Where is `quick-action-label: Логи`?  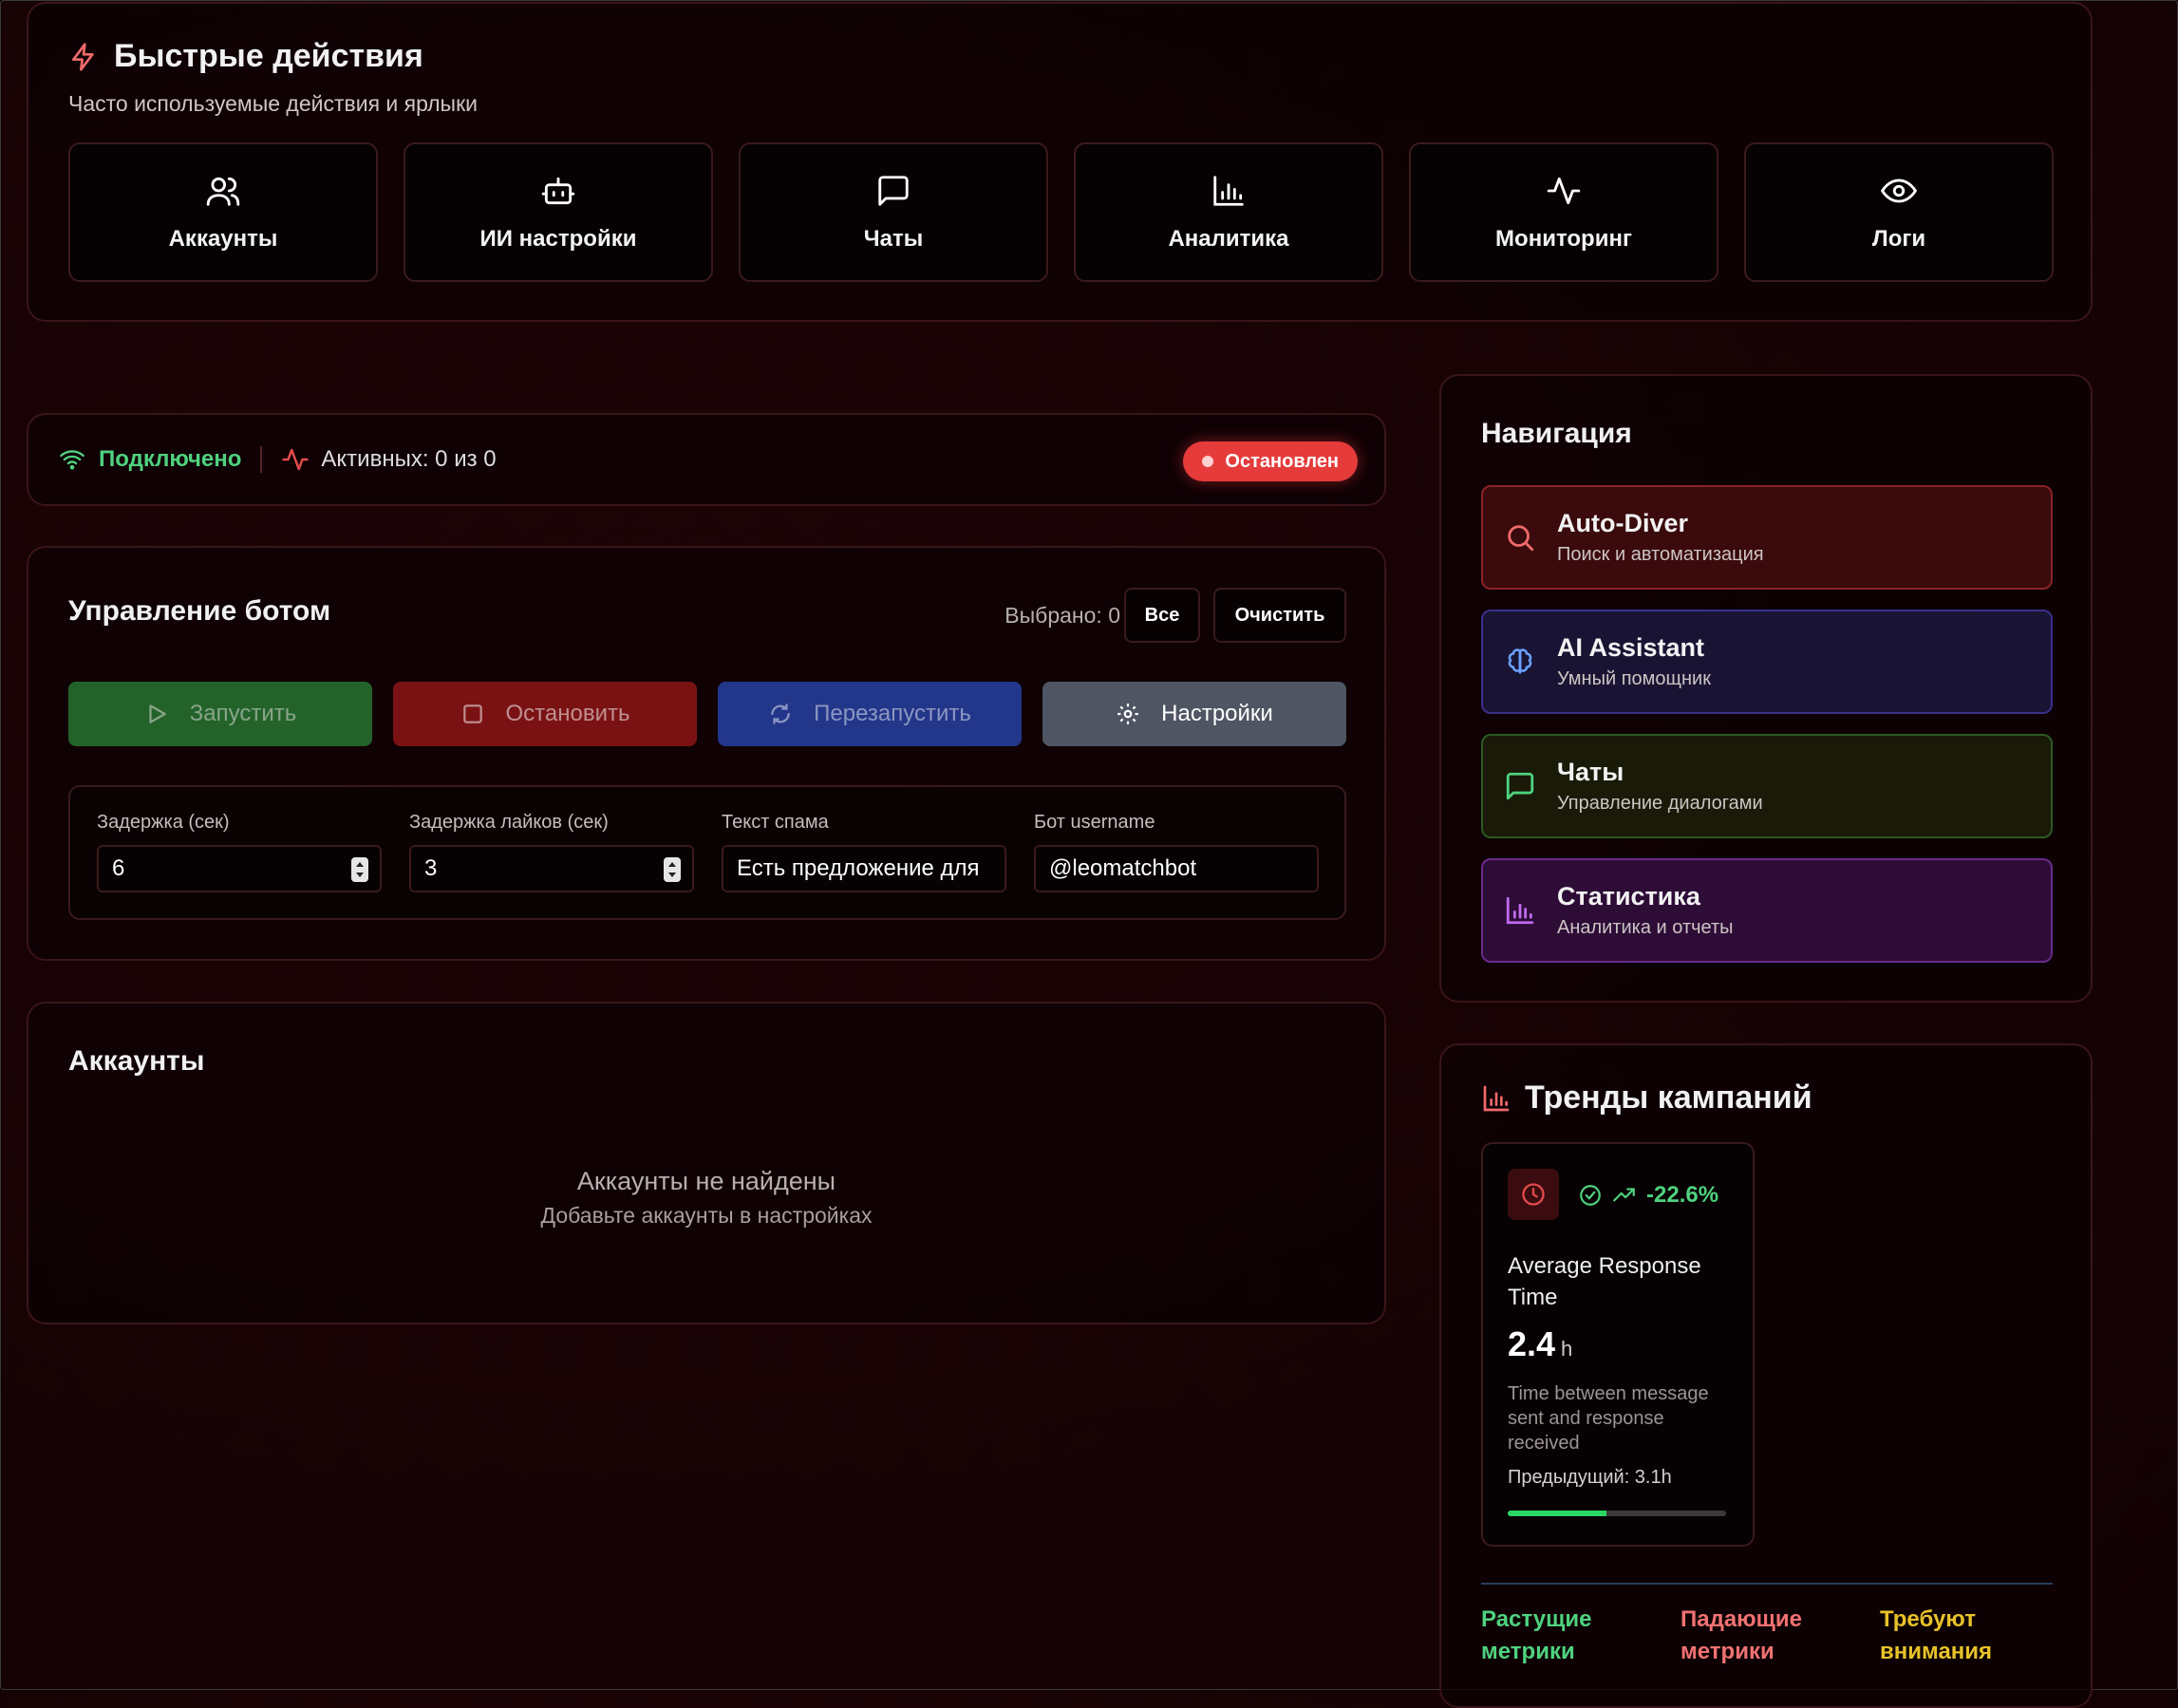 quick-action-label: Логи is located at coordinates (1898, 238).